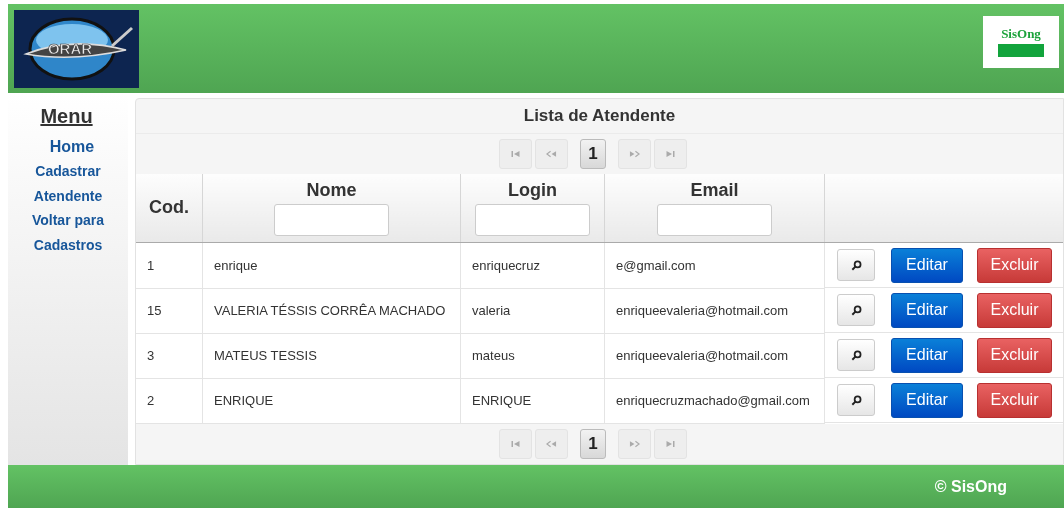  Describe the element at coordinates (169, 310) in the screenshot. I see `table-cell: 15` at that location.